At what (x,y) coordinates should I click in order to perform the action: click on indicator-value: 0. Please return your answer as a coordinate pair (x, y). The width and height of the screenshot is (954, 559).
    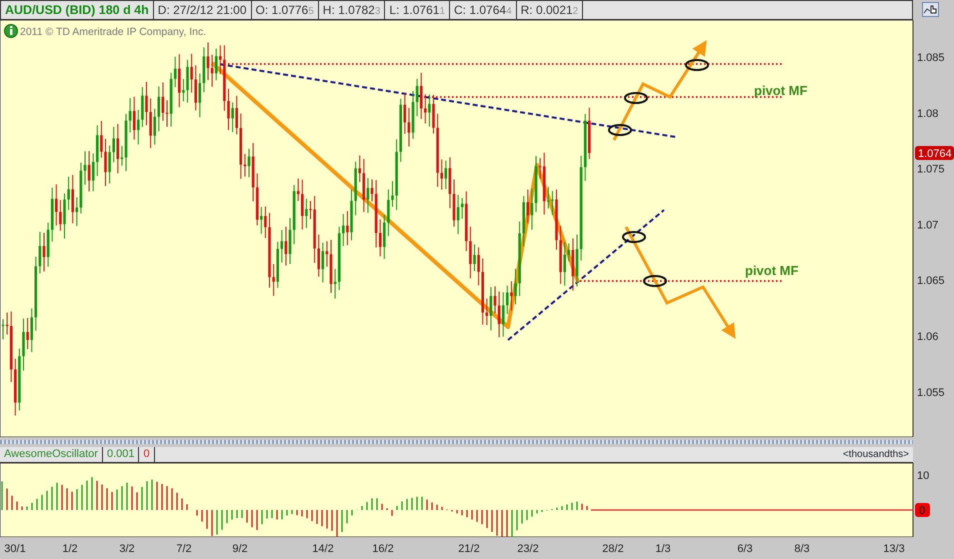
    Looking at the image, I should click on (147, 454).